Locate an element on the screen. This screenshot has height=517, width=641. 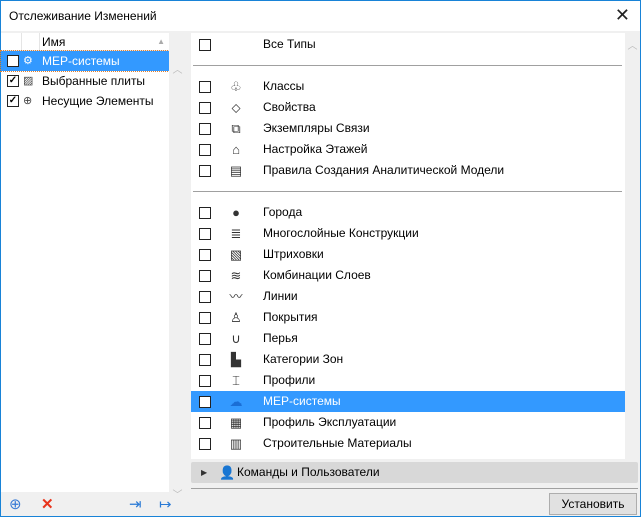
list-item: ⌶ Профили is located at coordinates (408, 380).